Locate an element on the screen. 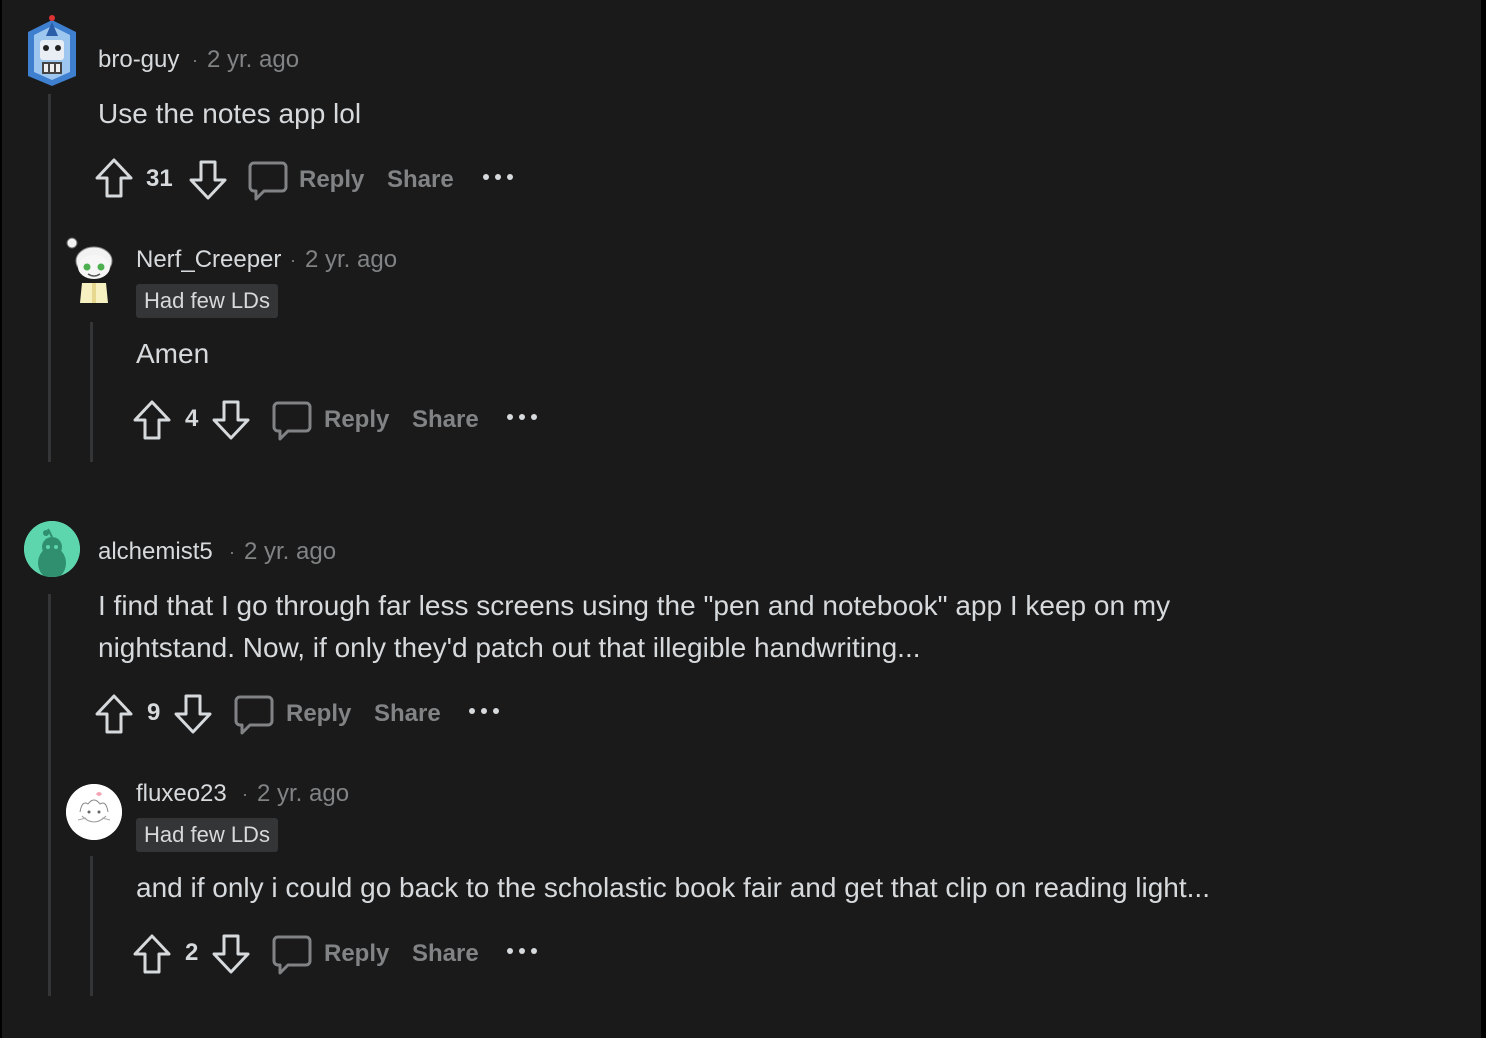  comment-author: alchemist5 is located at coordinates (155, 552).